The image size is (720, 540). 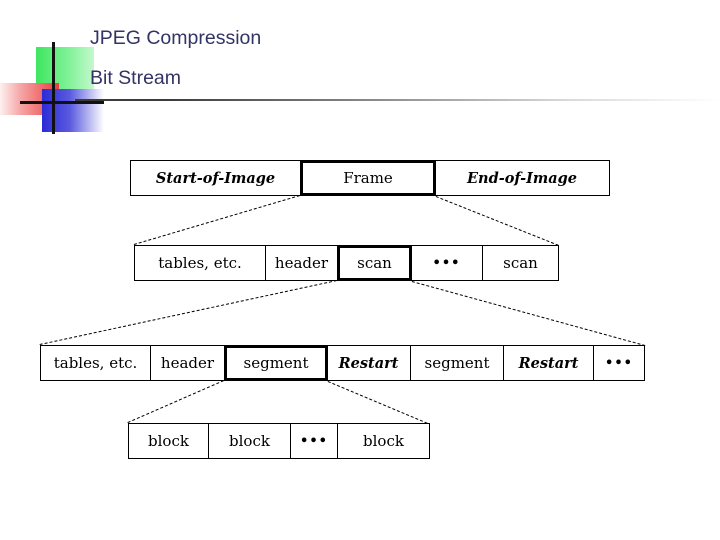 I want to click on diagram-cell-scan-level-6: •••, so click(x=619, y=363).